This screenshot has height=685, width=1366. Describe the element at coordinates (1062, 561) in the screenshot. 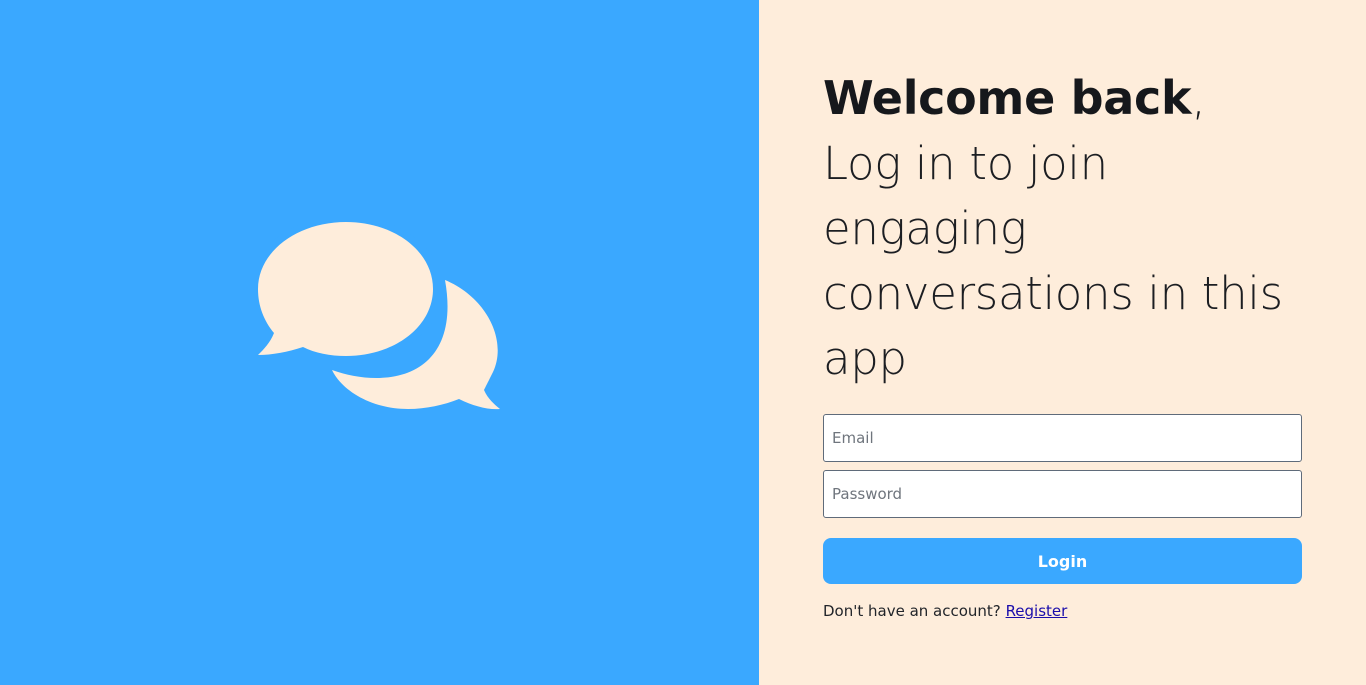

I see `login-button: Login` at that location.